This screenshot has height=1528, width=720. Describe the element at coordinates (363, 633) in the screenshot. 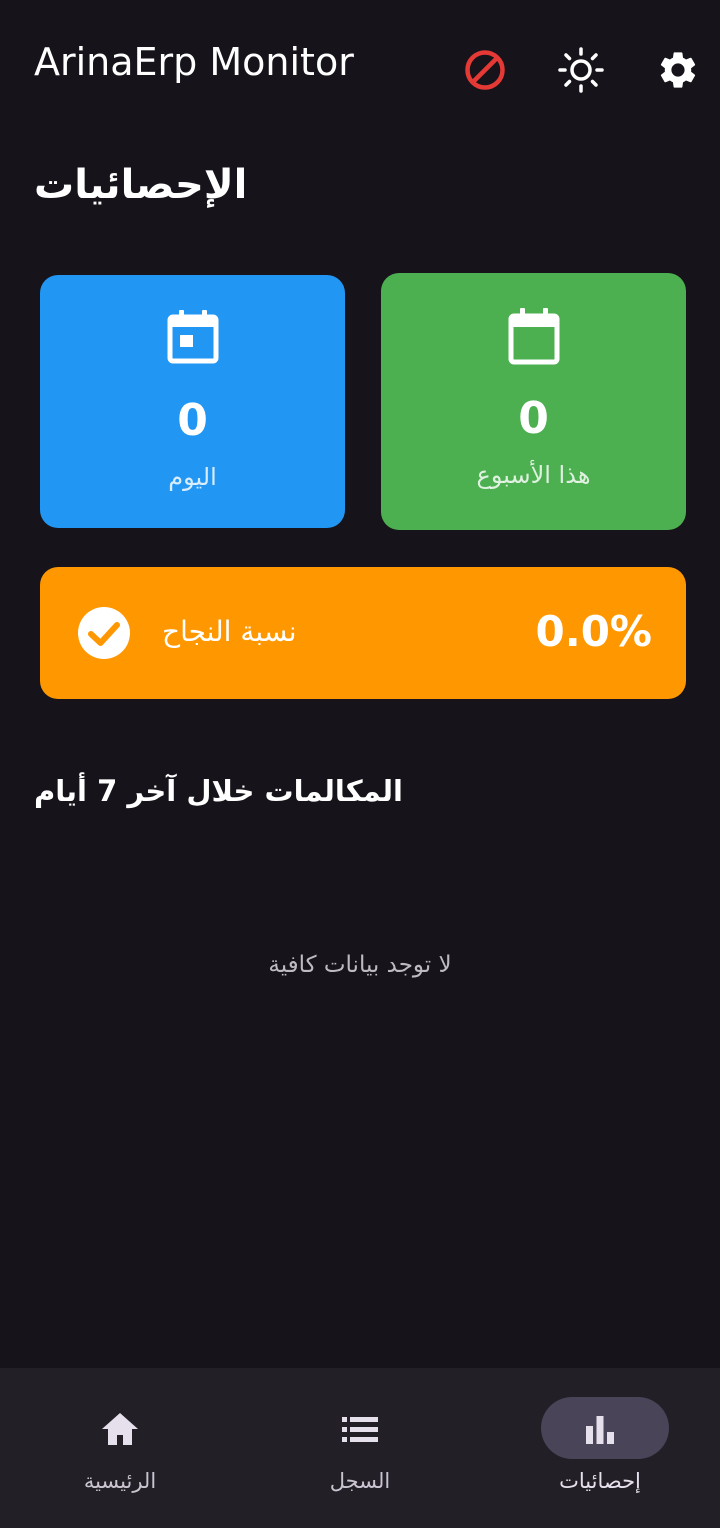

I see `success-rate-card: نسبة النجاح 0.0%` at that location.